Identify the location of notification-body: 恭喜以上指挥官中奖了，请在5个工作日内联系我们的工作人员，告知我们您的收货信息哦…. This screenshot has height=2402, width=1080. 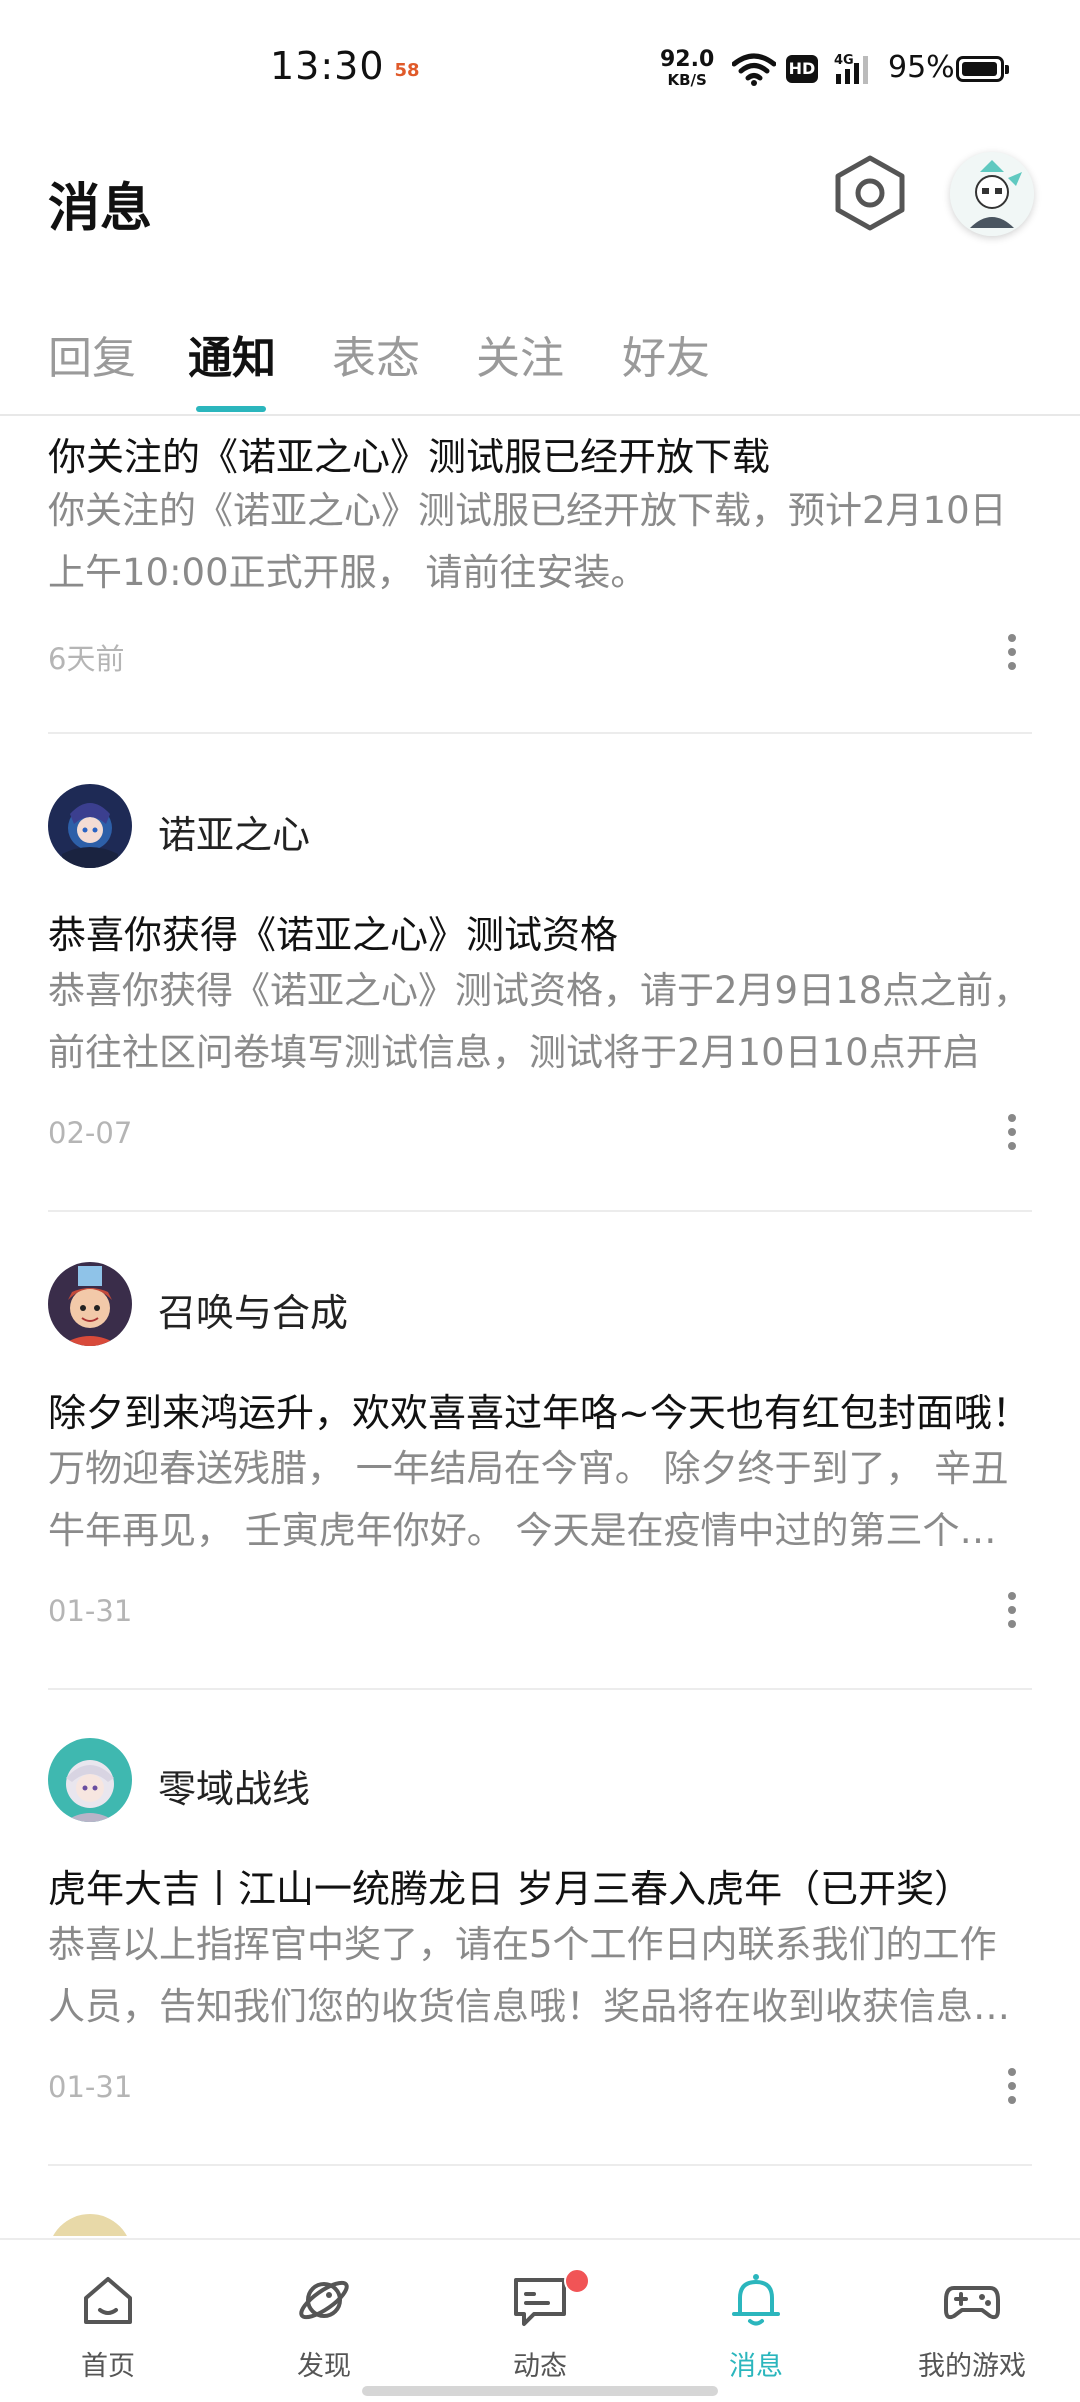
(529, 1975).